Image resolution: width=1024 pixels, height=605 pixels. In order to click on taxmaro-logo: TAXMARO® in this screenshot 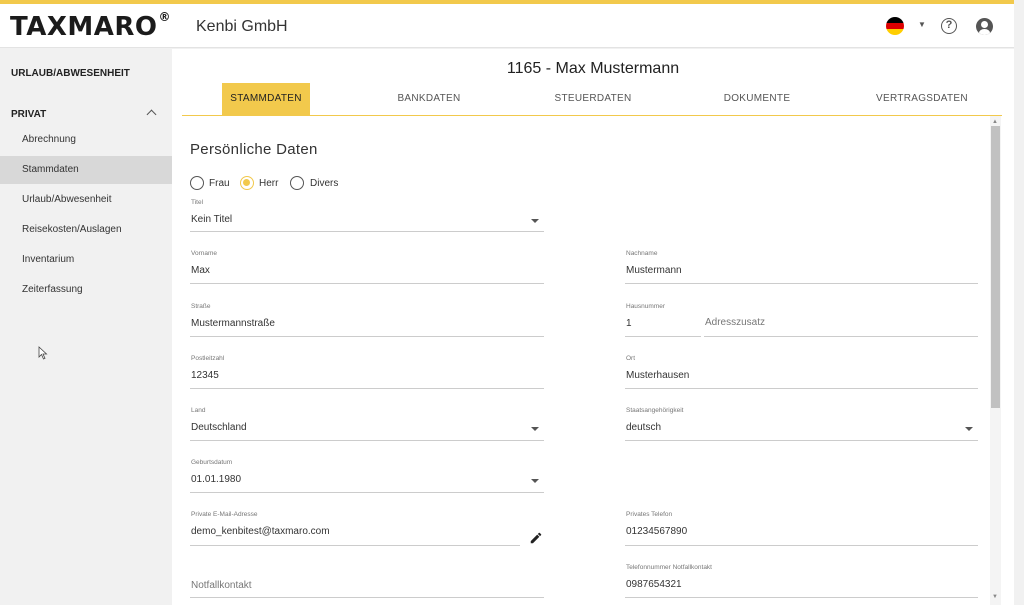, I will do `click(91, 26)`.